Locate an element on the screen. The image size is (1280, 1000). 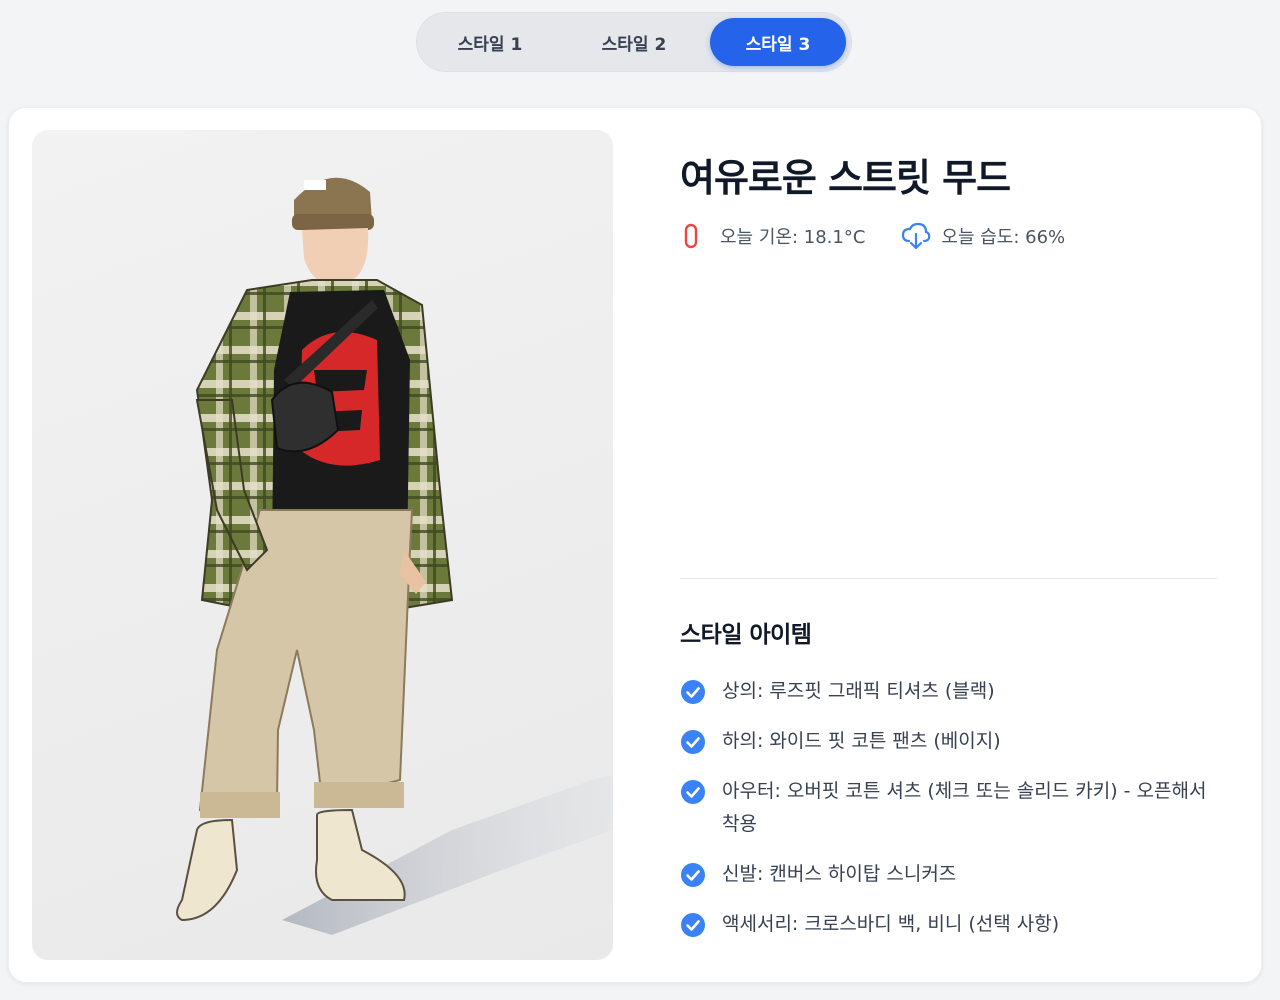
section-divider is located at coordinates (948, 578).